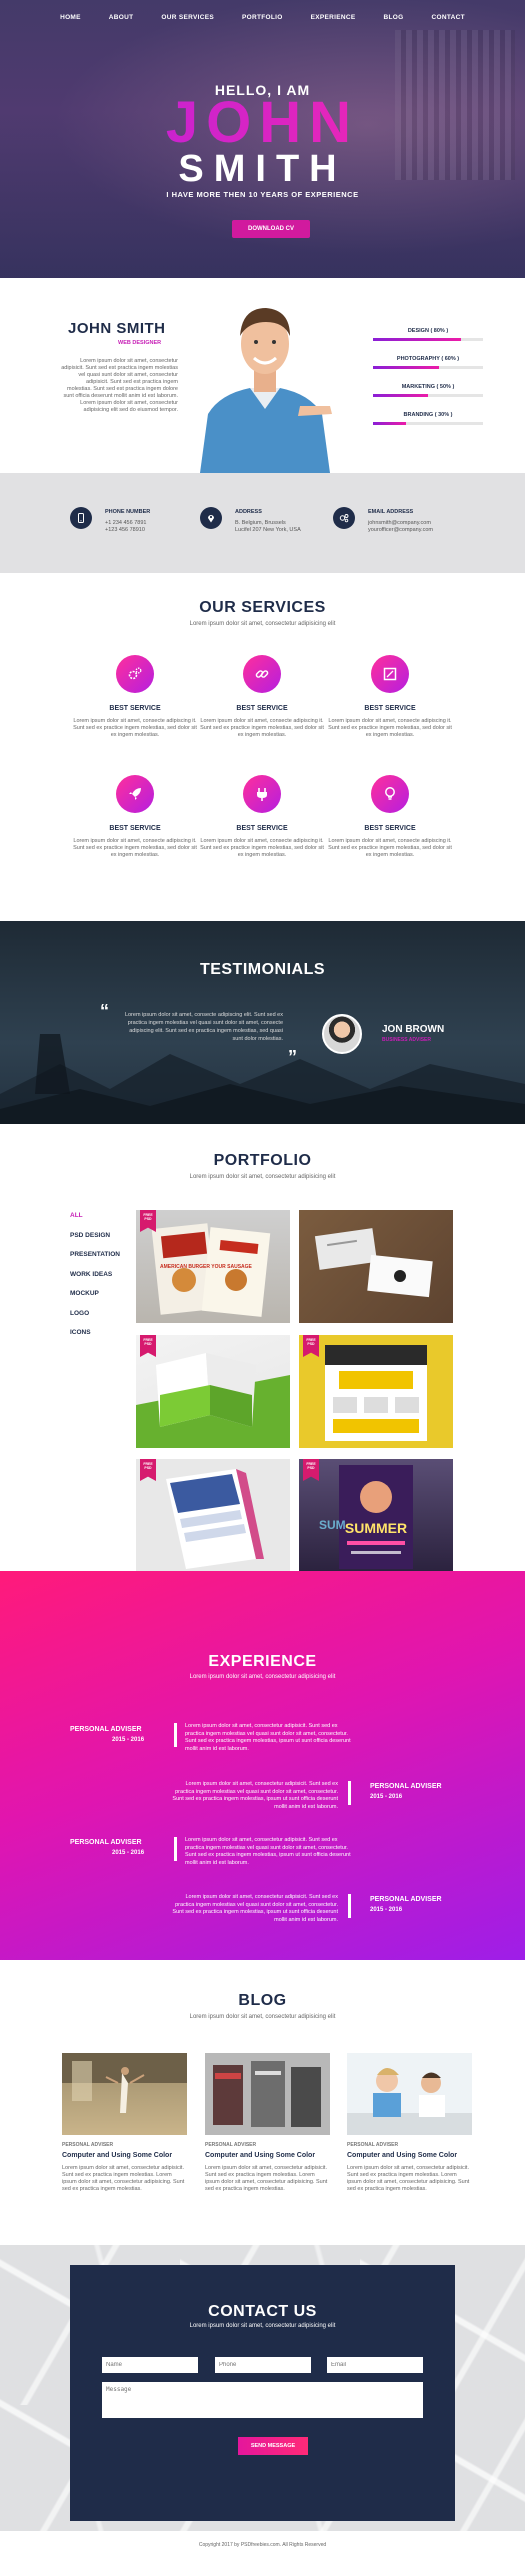  I want to click on nav-contact: CONTACT, so click(448, 17).